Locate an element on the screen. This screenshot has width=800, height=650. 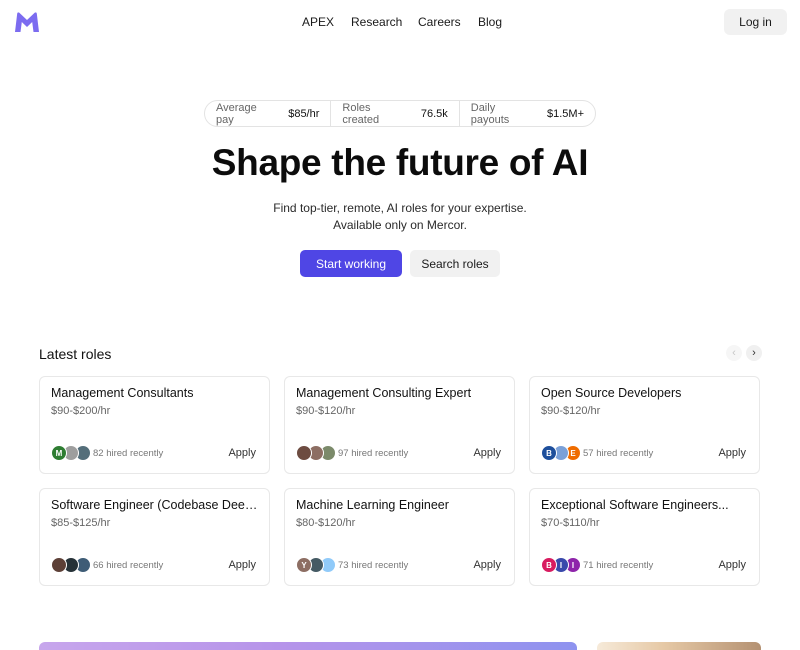
stat-daily-payouts: Daily payouts $1.5M+ is located at coordinates (526, 113).